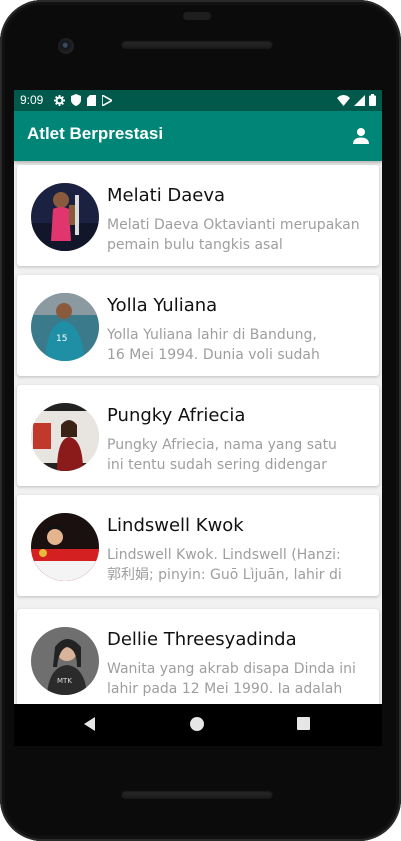 The width and height of the screenshot is (401, 841). Describe the element at coordinates (222, 445) in the screenshot. I see `athlete-desc-line: Pungky Afriecia, nama yang satu` at that location.